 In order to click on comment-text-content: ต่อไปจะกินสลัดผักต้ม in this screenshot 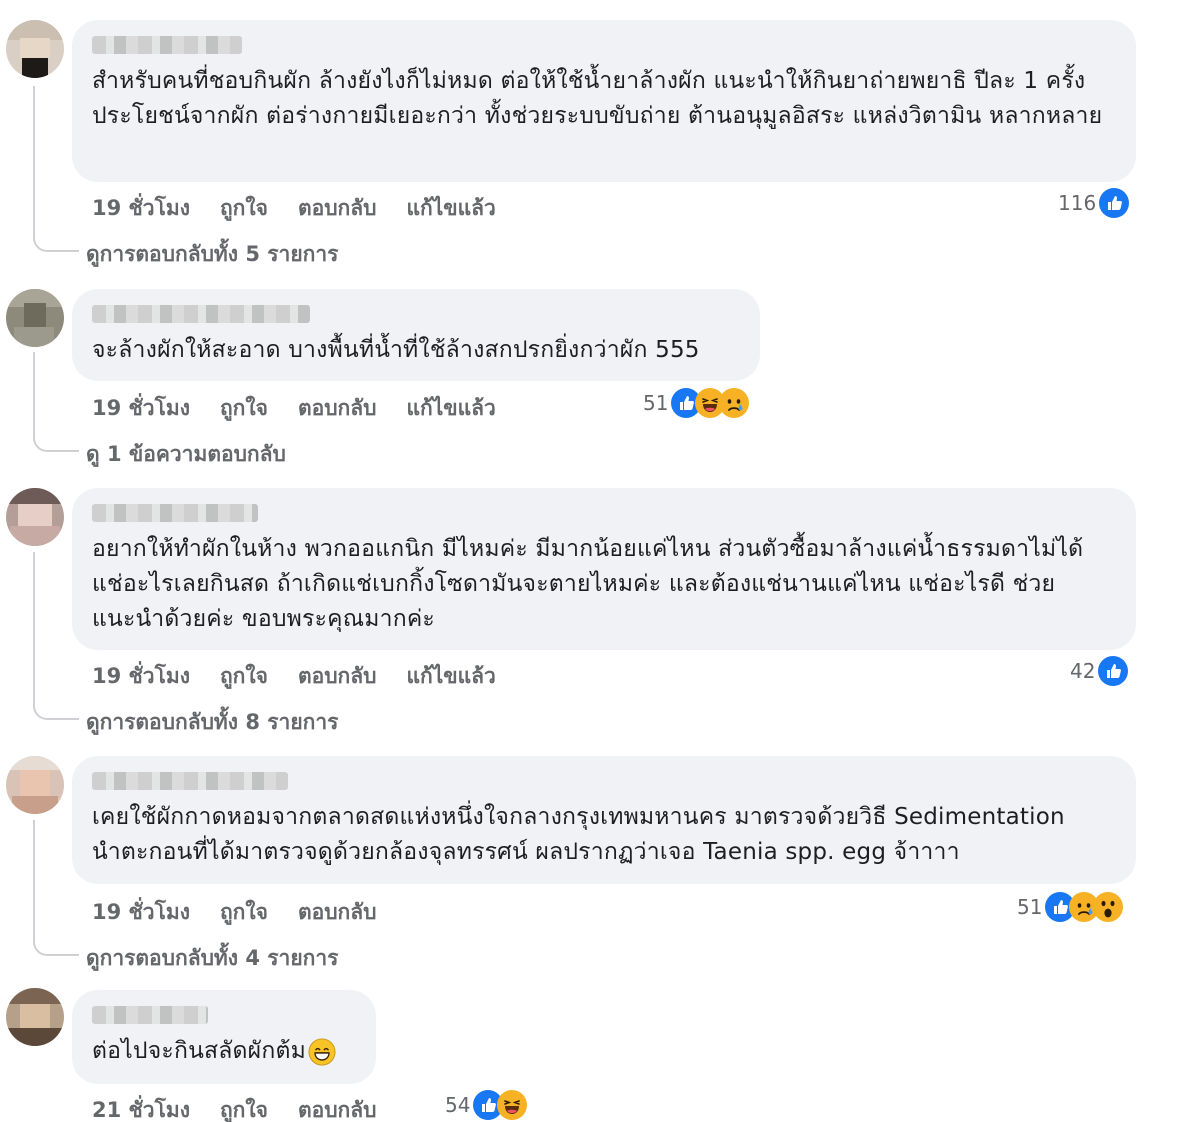, I will do `click(199, 1051)`.